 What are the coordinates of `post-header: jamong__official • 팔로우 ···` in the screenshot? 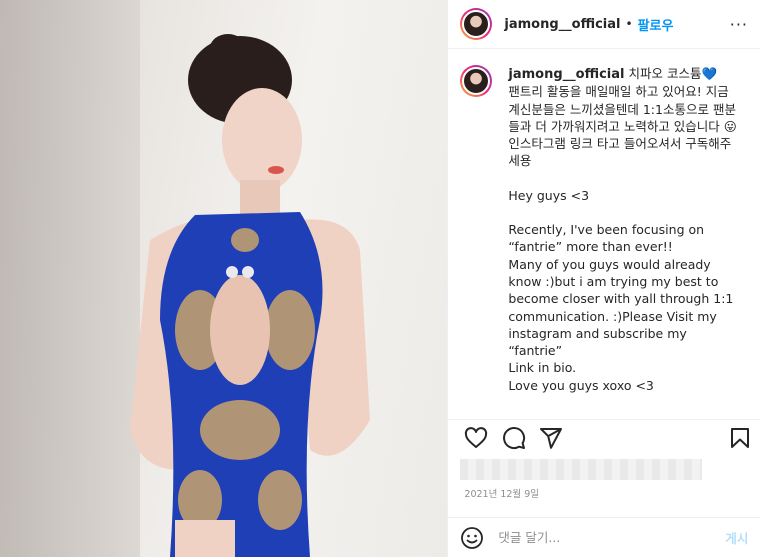 It's located at (604, 24).